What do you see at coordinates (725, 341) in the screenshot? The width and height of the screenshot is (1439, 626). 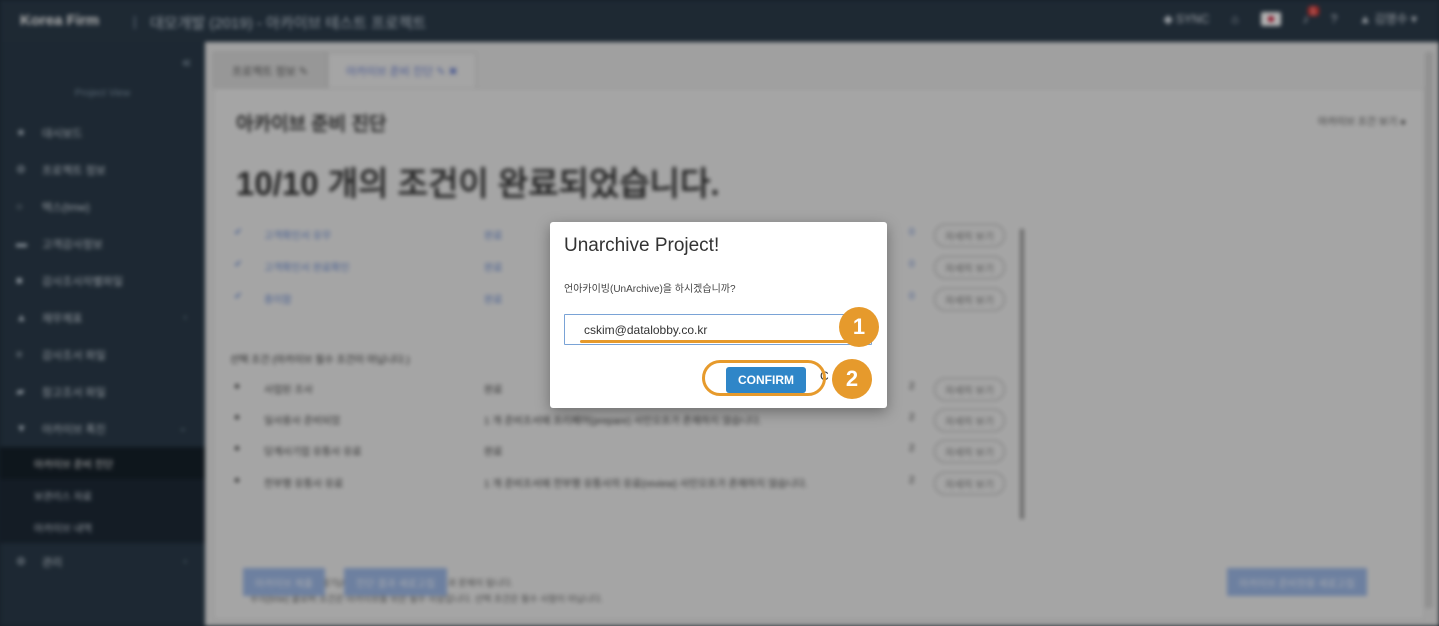 I see `input-highlight-underline` at bounding box center [725, 341].